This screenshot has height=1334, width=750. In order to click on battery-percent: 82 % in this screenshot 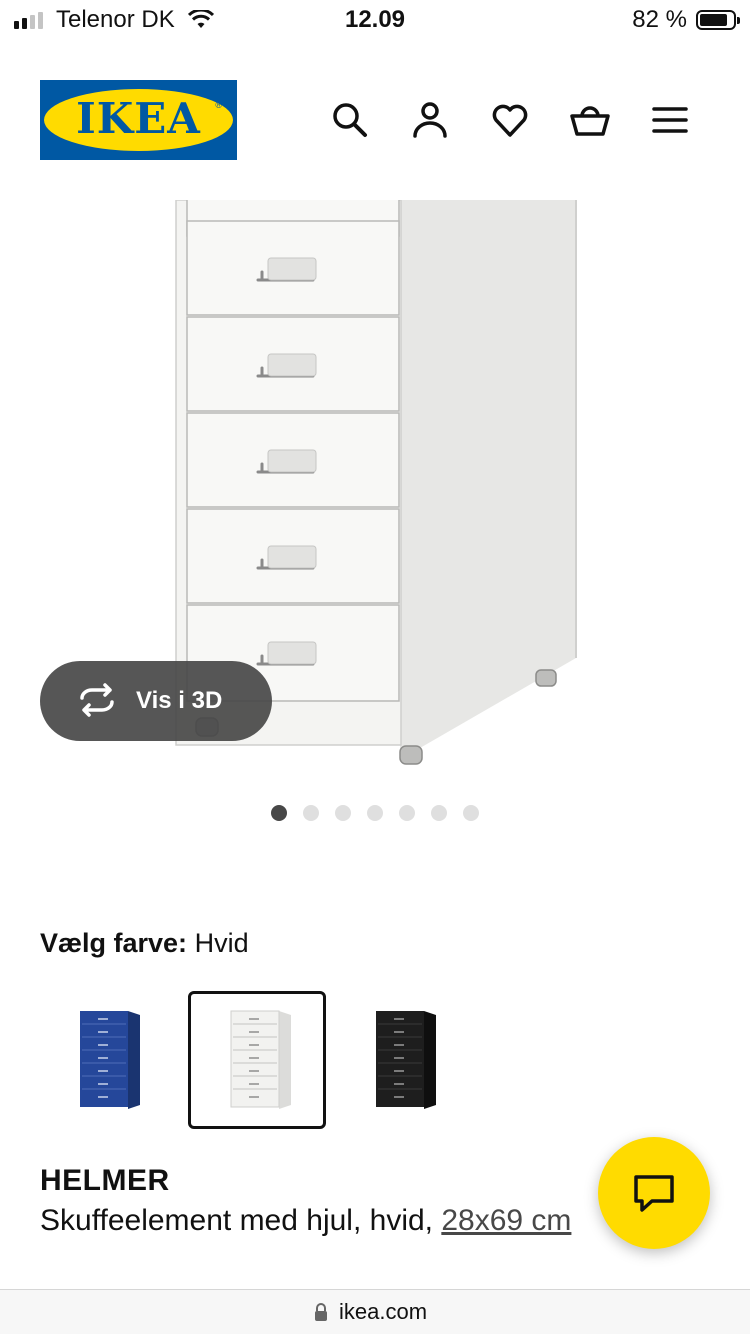, I will do `click(659, 19)`.